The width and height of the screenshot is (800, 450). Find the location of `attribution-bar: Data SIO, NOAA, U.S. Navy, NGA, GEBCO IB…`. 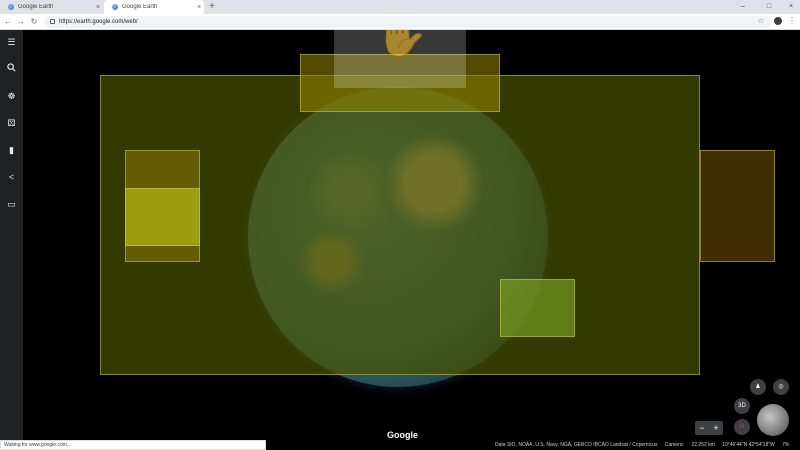

attribution-bar: Data SIO, NOAA, U.S. Navy, NGA, GEBCO IB… is located at coordinates (645, 445).